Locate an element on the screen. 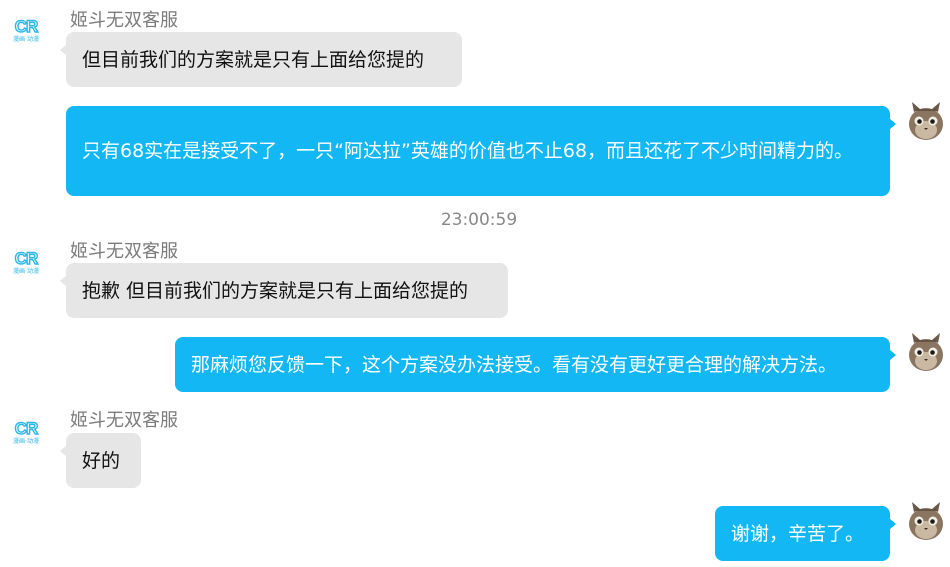 This screenshot has height=567, width=950. message-bubble-incoming: 抱歉 但目前我们的方案就是只有上面给您提的 is located at coordinates (284, 290).